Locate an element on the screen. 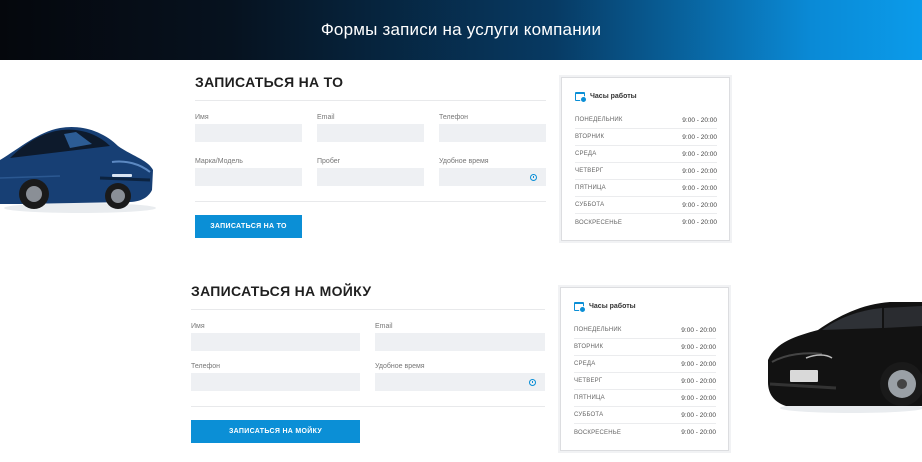 This screenshot has width=922, height=462. wash-time-label: Удобное время is located at coordinates (400, 366).